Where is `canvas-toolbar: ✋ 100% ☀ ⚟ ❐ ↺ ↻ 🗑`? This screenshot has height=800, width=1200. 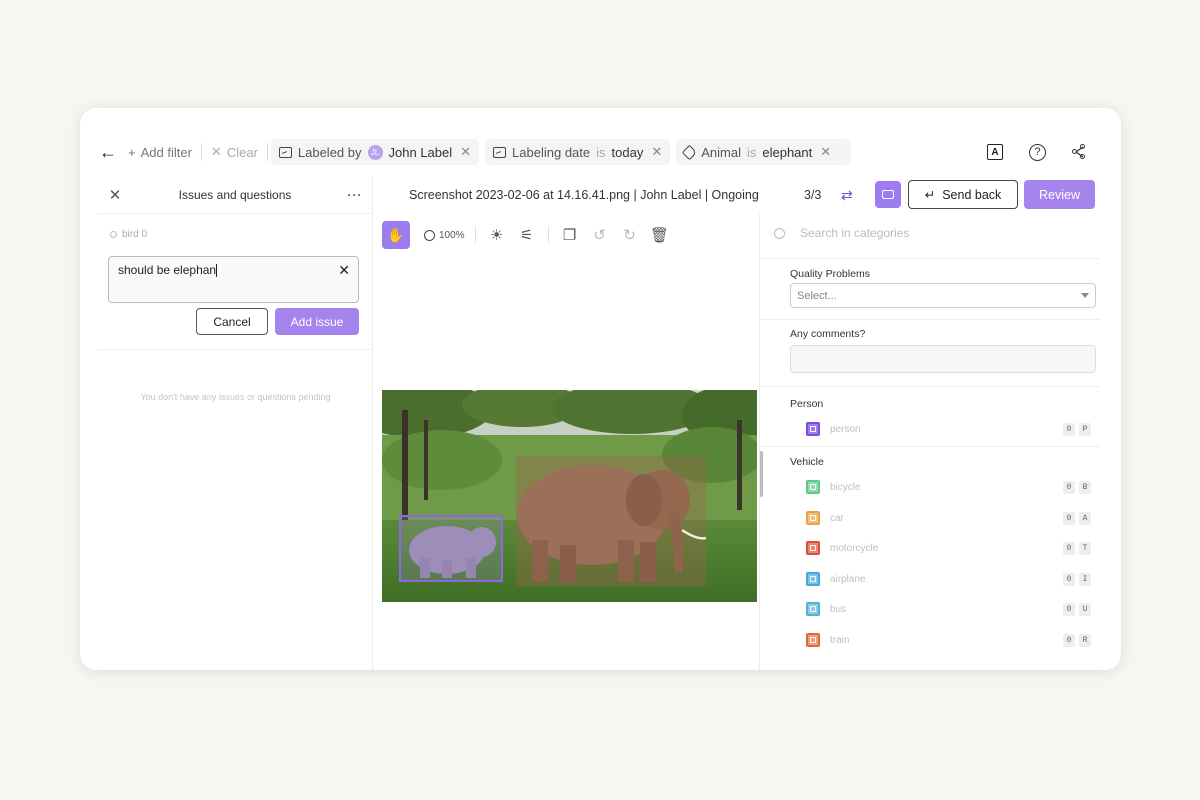
canvas-toolbar: ✋ 100% ☀ ⚟ ❐ ↺ ↻ 🗑 is located at coordinates (570, 235).